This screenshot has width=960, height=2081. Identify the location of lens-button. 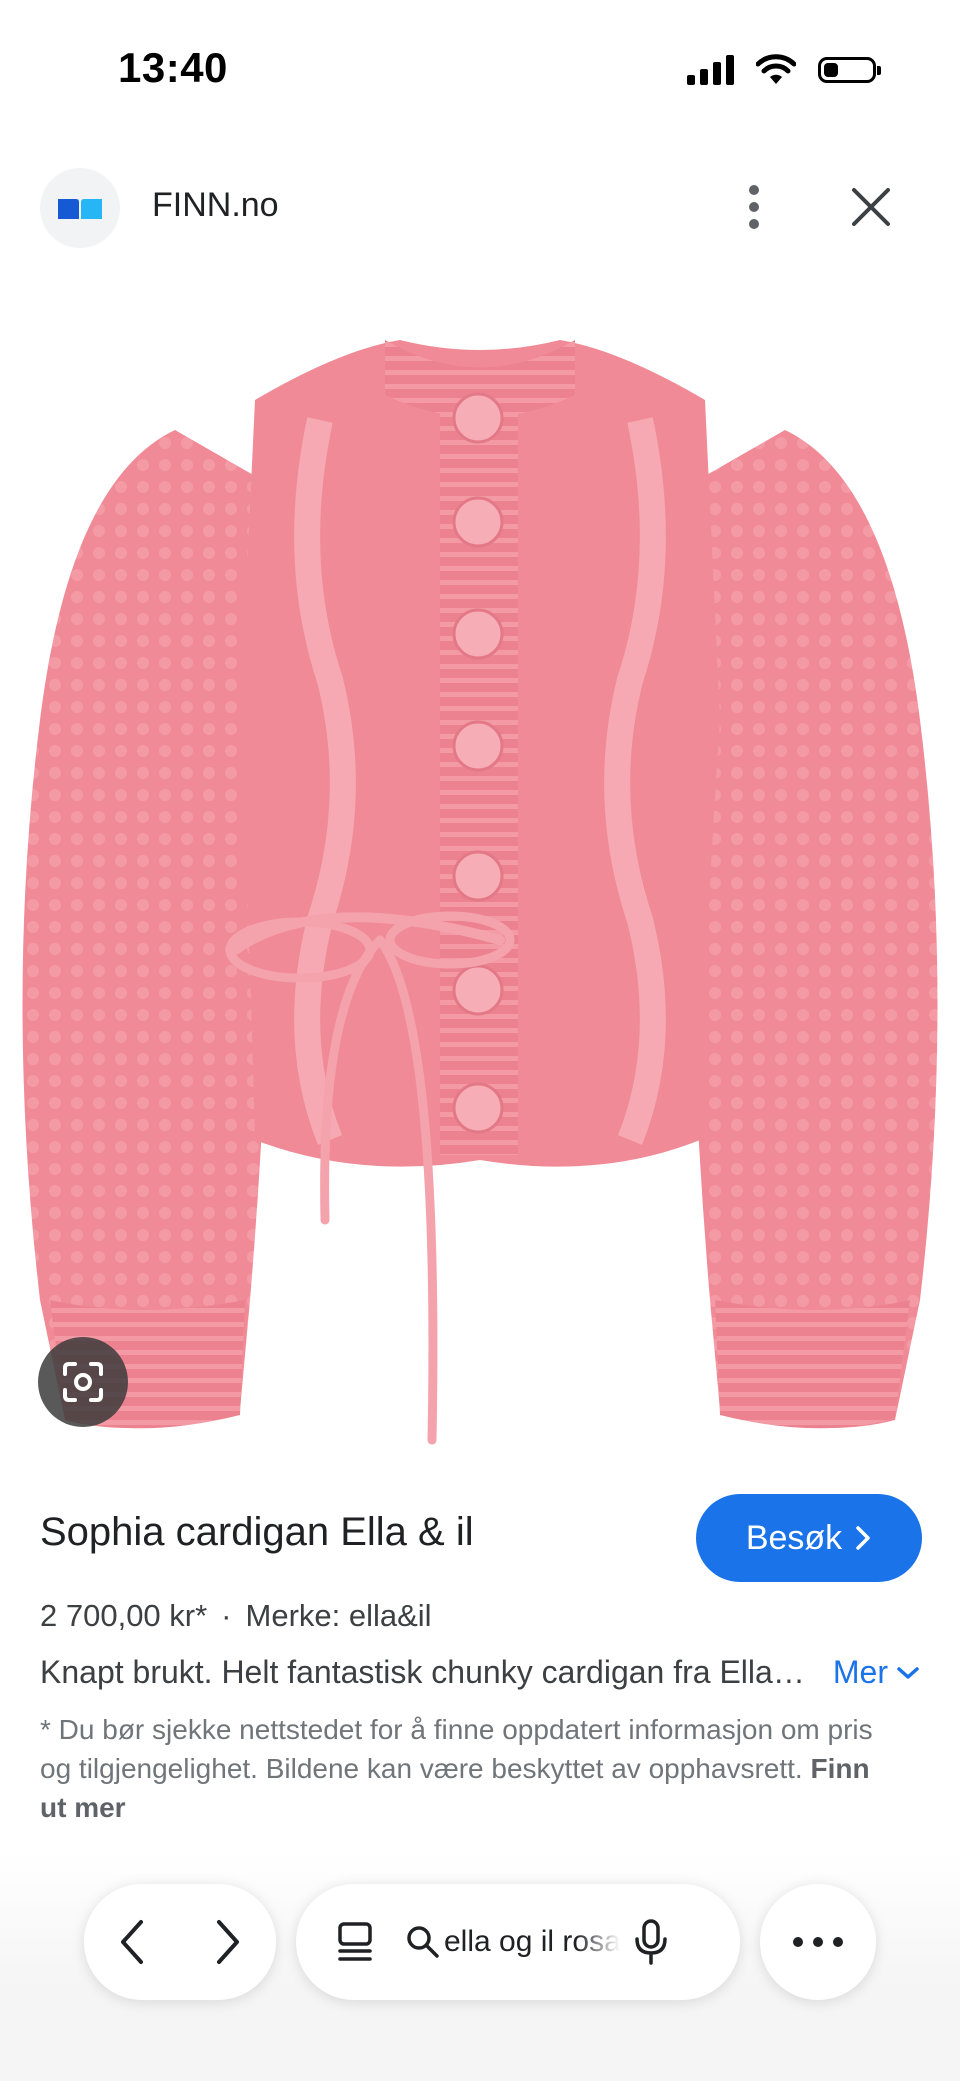
(83, 1382).